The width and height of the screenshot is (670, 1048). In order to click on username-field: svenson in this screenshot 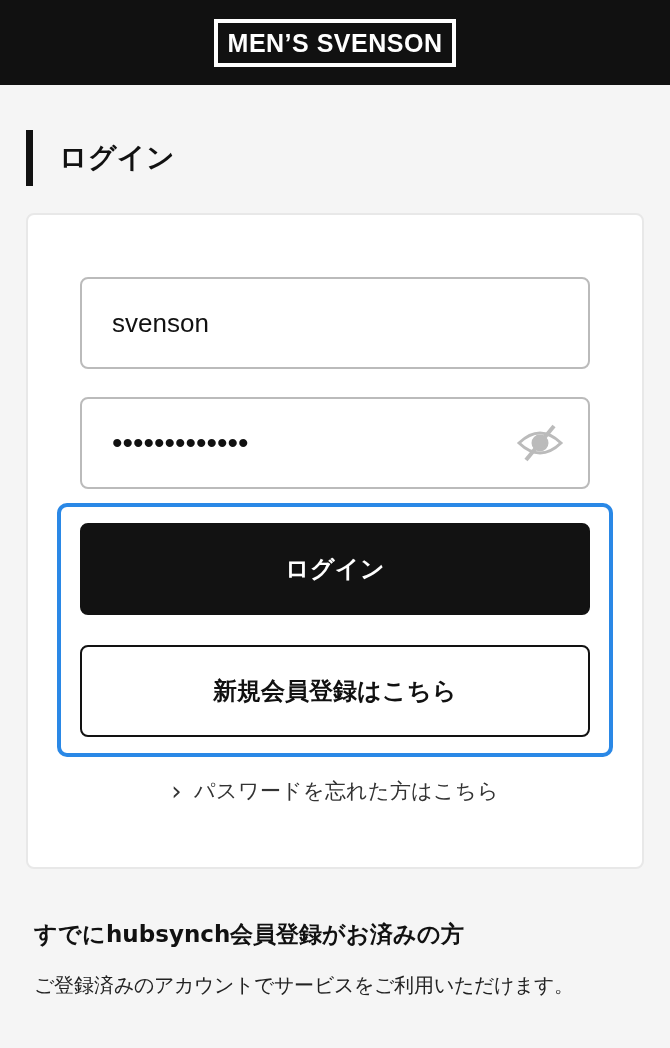, I will do `click(335, 323)`.